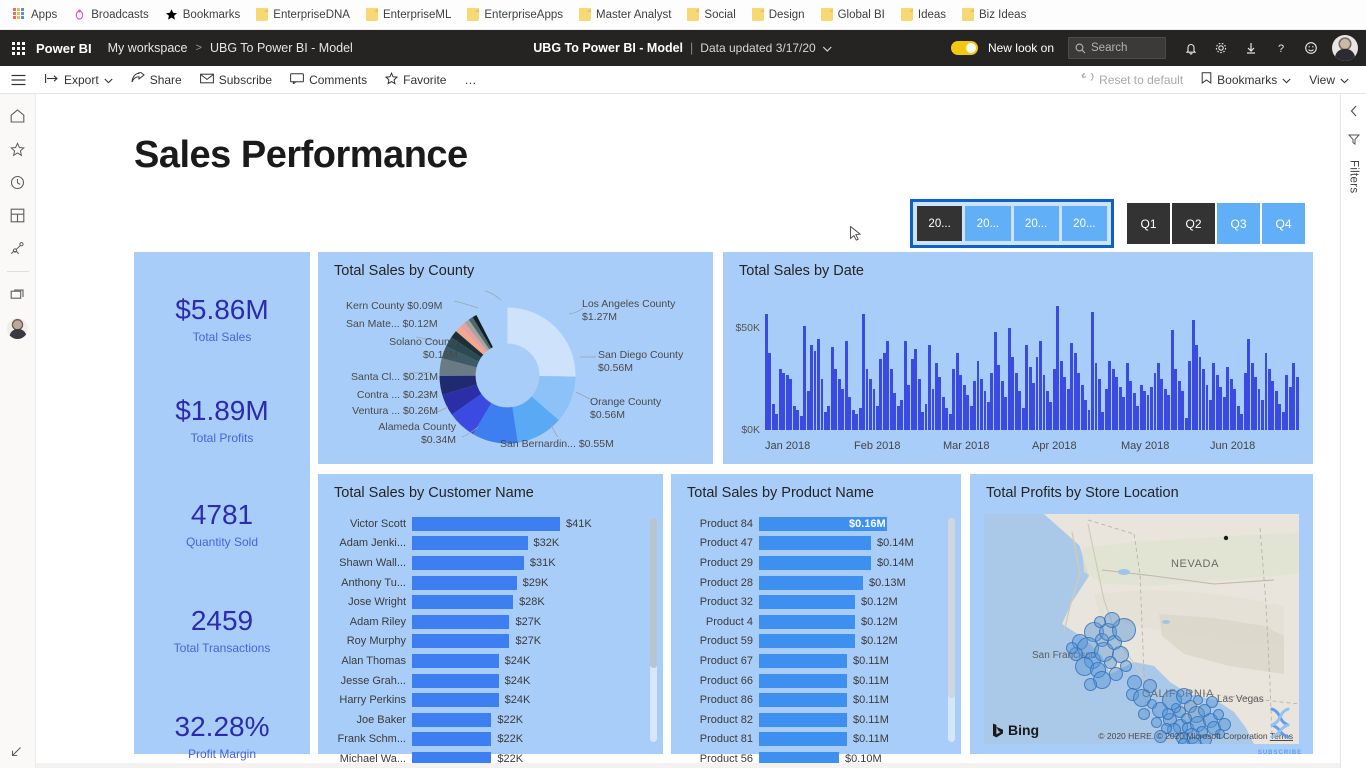 The height and width of the screenshot is (768, 1366). Describe the element at coordinates (1191, 48) in the screenshot. I see `bell-icon` at that location.